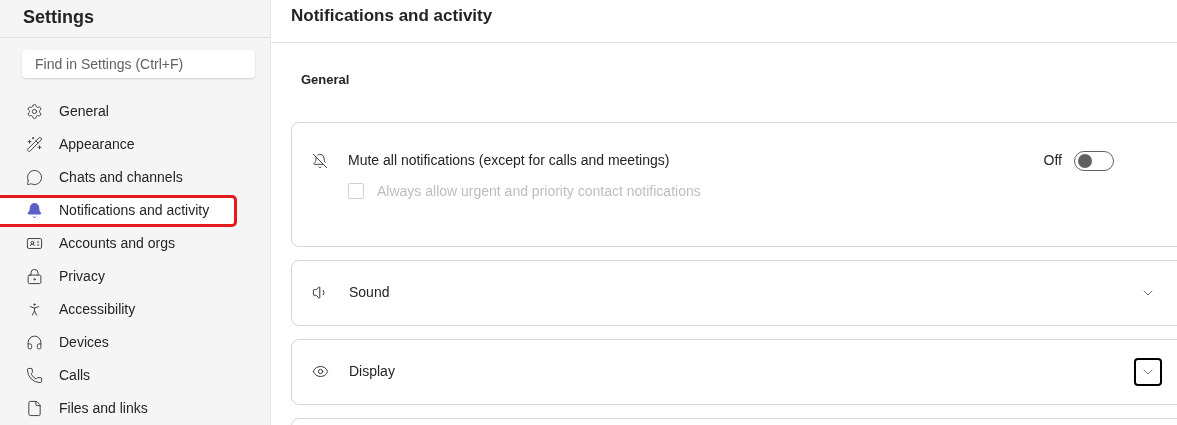 This screenshot has height=425, width=1177. What do you see at coordinates (58, 17) in the screenshot?
I see `sidebar-title: Settings` at bounding box center [58, 17].